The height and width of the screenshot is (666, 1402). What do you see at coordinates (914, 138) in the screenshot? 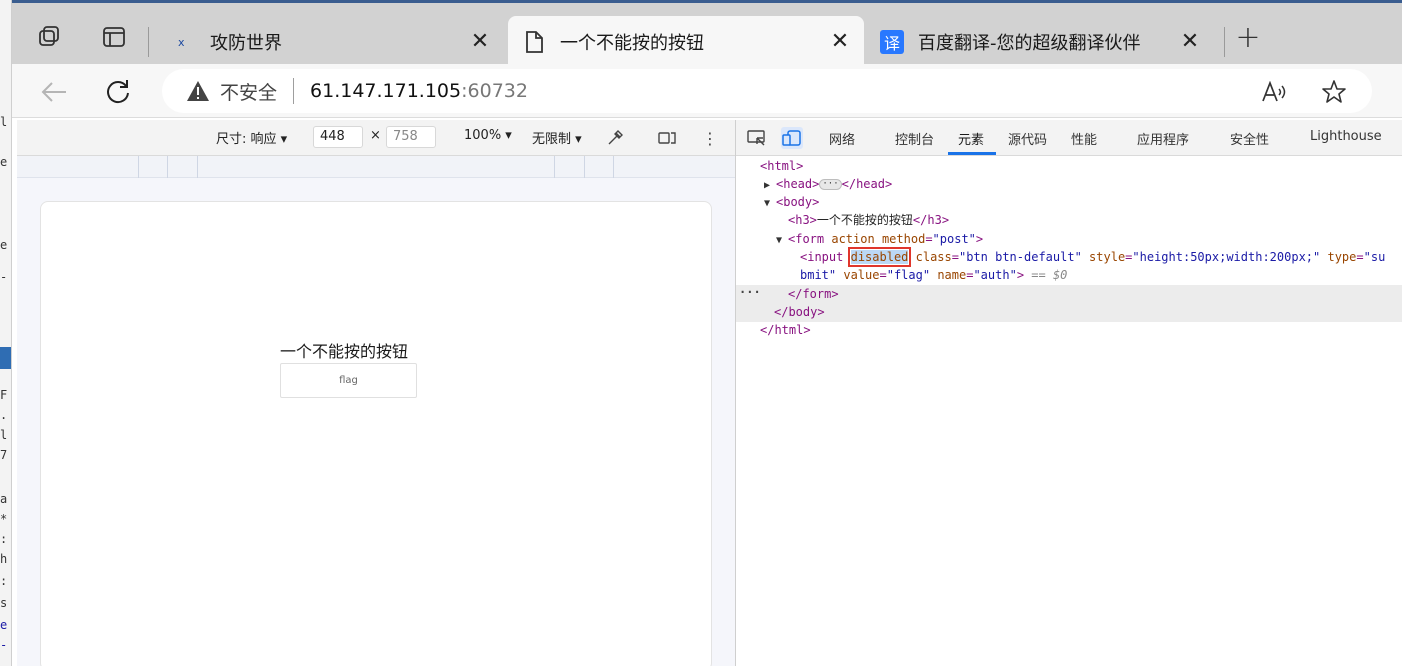
I see `tab-console: 控制台` at bounding box center [914, 138].